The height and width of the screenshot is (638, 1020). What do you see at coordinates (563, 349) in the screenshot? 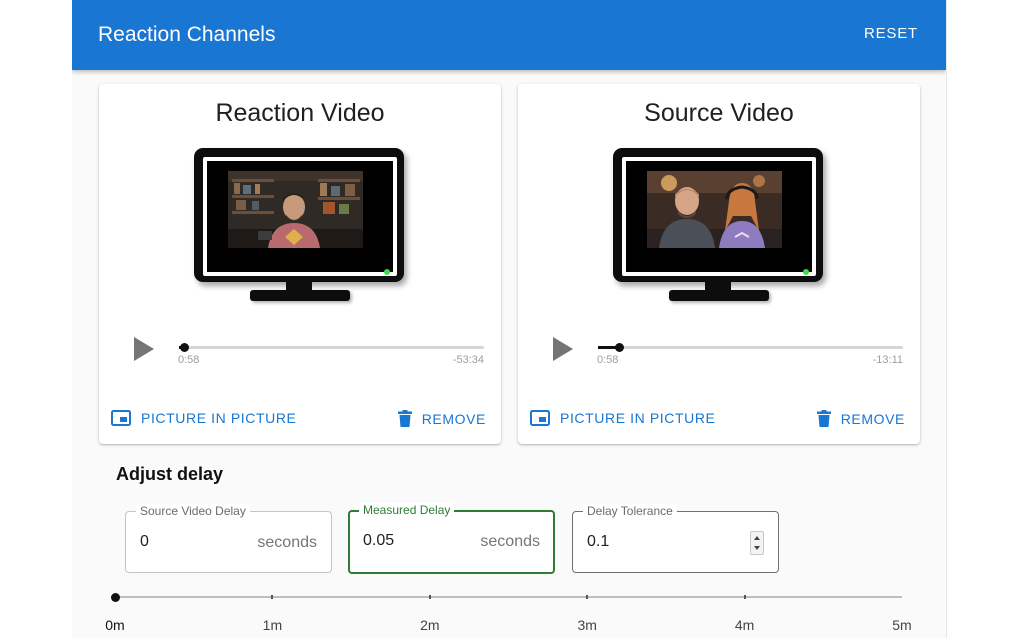
I see `source-play-button` at bounding box center [563, 349].